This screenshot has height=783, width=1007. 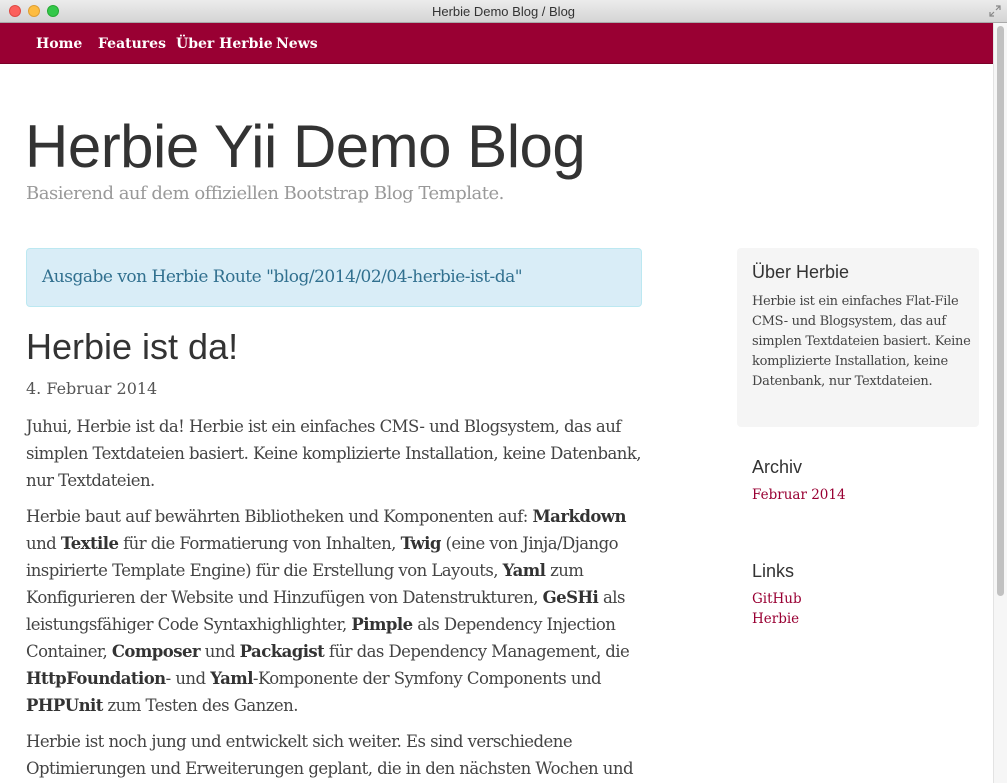 I want to click on nav-item-ueber-herbie: Über Herbie, so click(x=224, y=44).